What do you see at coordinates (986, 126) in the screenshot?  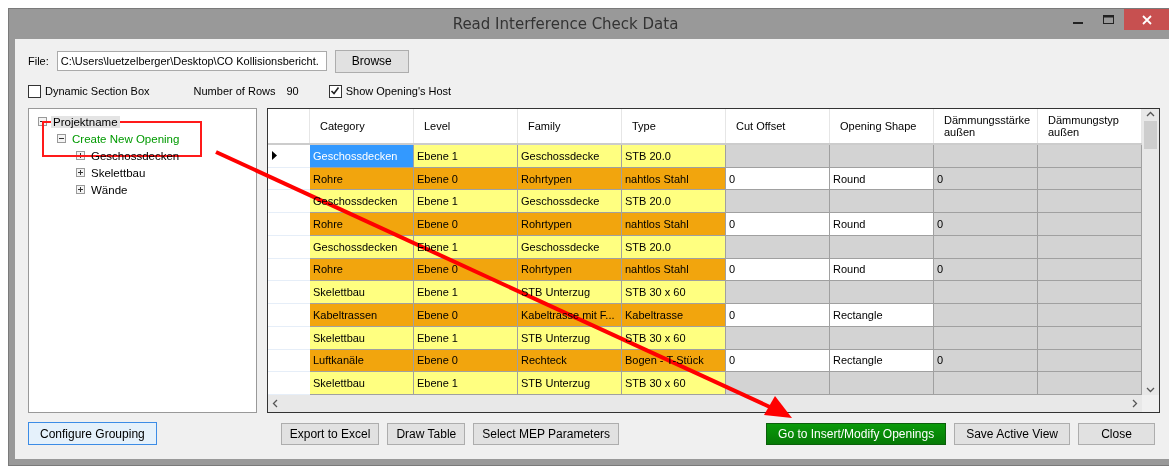 I see `column-header: Dämmungsstärke außen` at bounding box center [986, 126].